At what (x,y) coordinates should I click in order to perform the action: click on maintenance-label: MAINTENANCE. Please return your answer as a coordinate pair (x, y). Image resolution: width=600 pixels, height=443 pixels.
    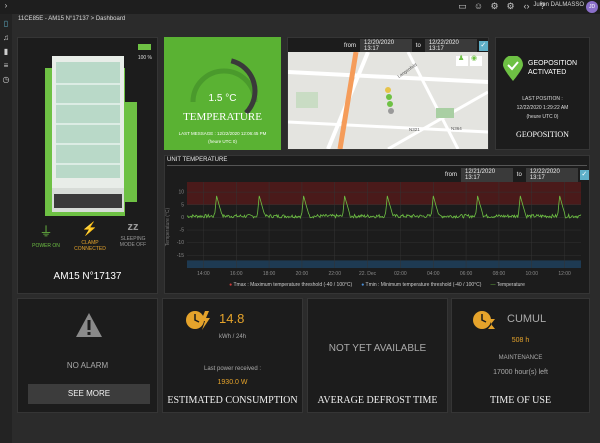
    Looking at the image, I should click on (520, 358).